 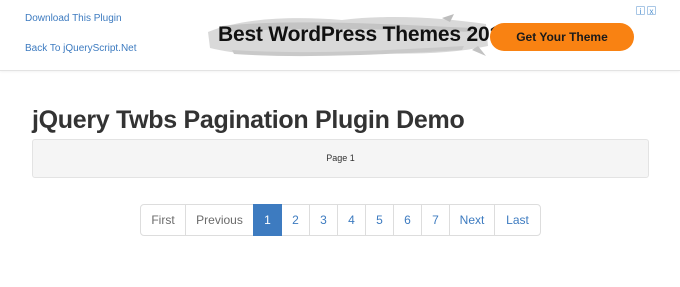 What do you see at coordinates (365, 34) in the screenshot?
I see `ad-headline: Best WordPress Themes 2016` at bounding box center [365, 34].